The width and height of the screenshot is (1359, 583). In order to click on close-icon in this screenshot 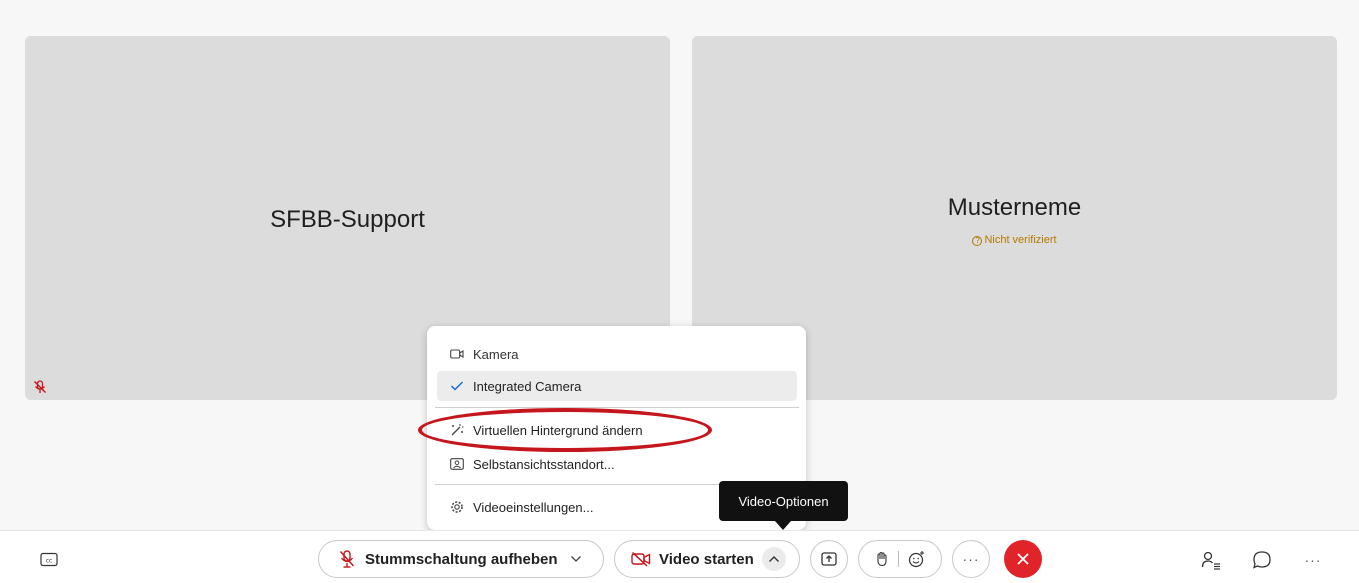, I will do `click(1023, 559)`.